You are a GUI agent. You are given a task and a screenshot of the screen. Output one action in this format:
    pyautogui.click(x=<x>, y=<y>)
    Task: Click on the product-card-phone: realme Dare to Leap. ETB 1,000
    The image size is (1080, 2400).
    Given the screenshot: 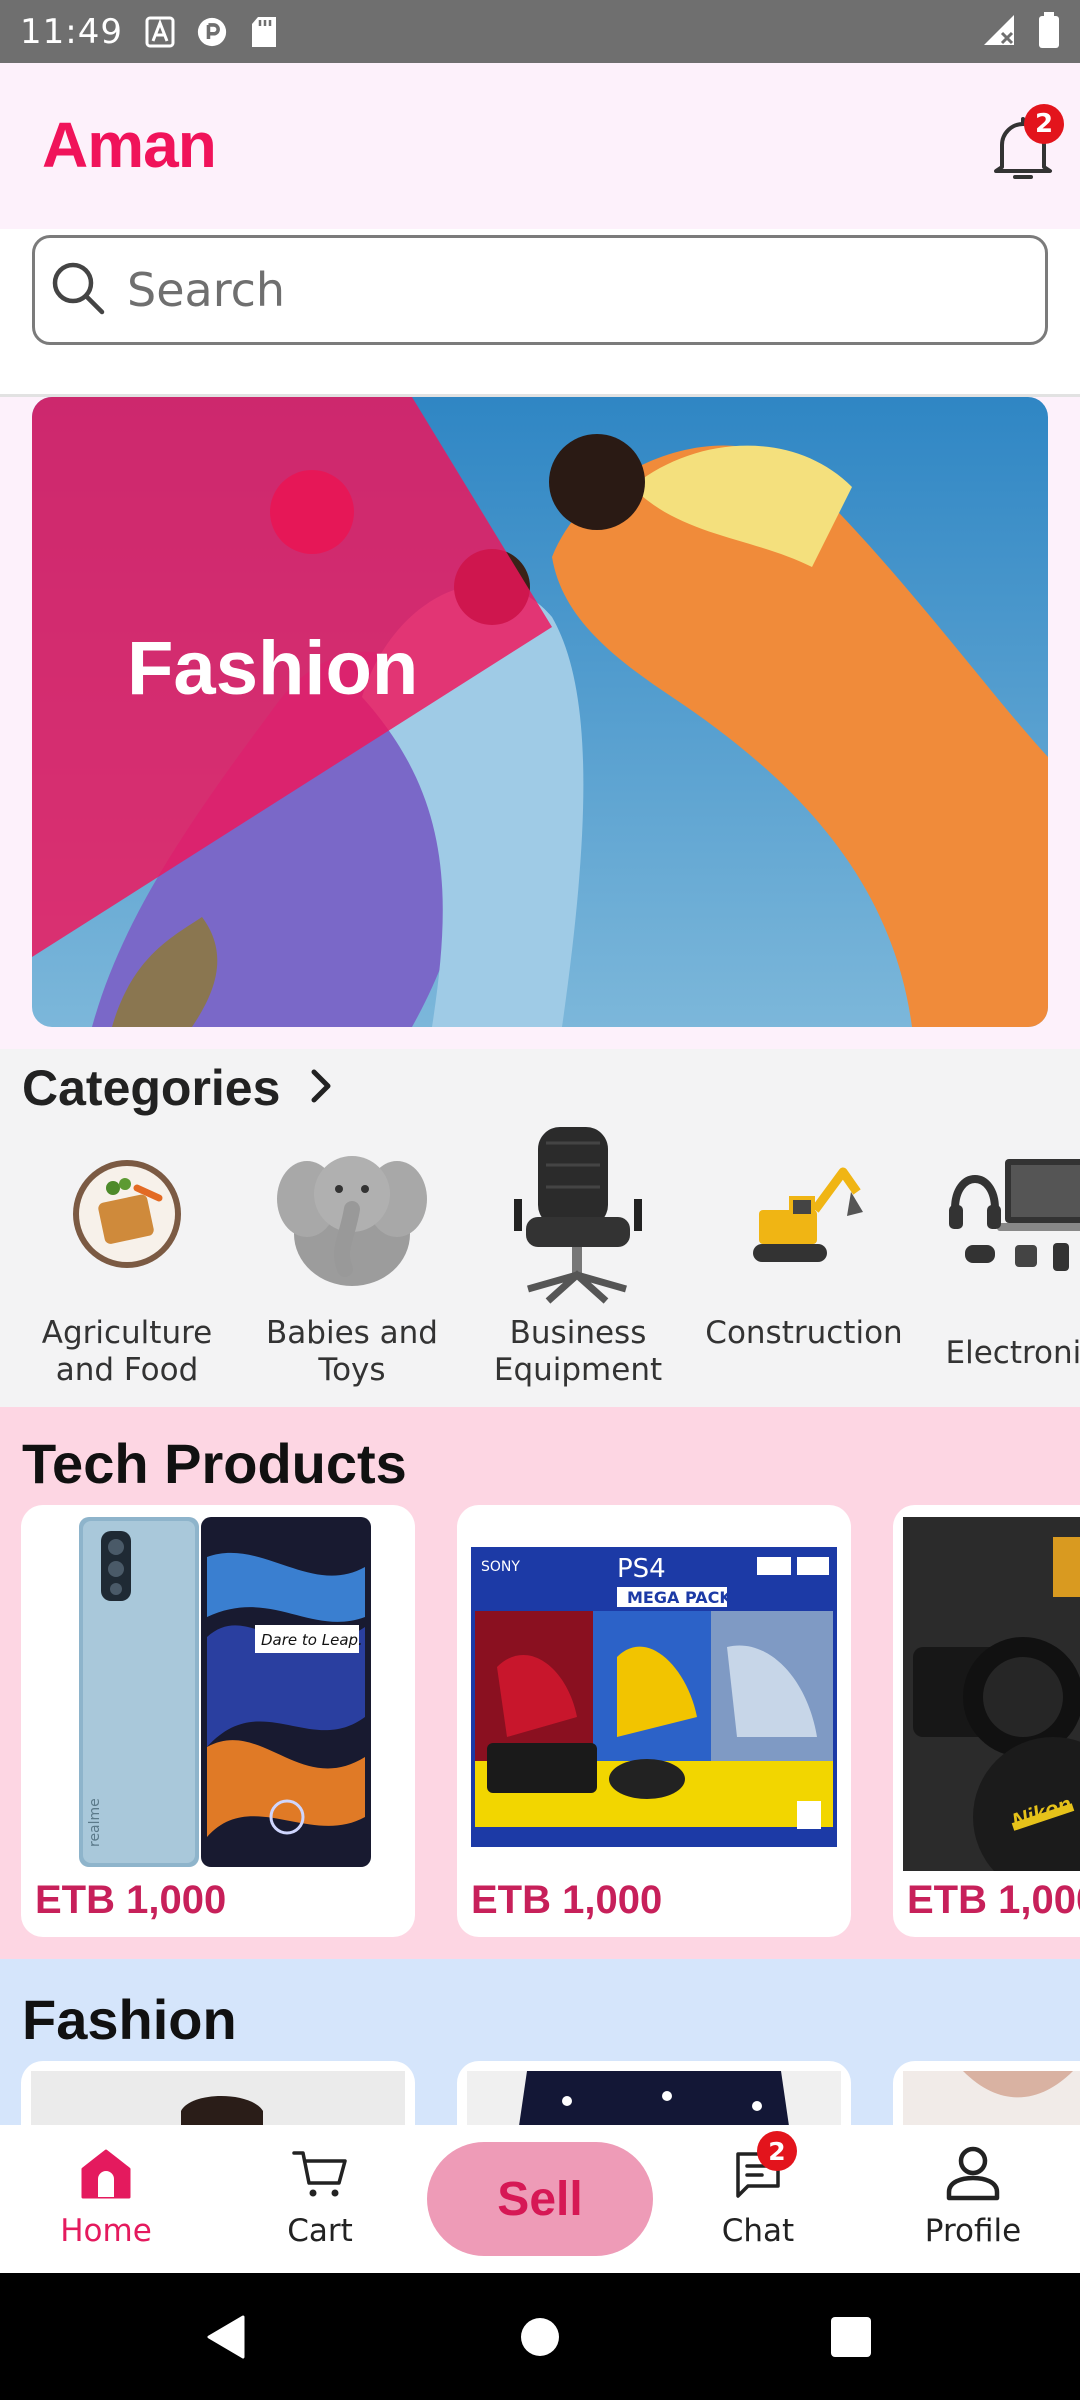 What is the action you would take?
    pyautogui.click(x=218, y=1721)
    